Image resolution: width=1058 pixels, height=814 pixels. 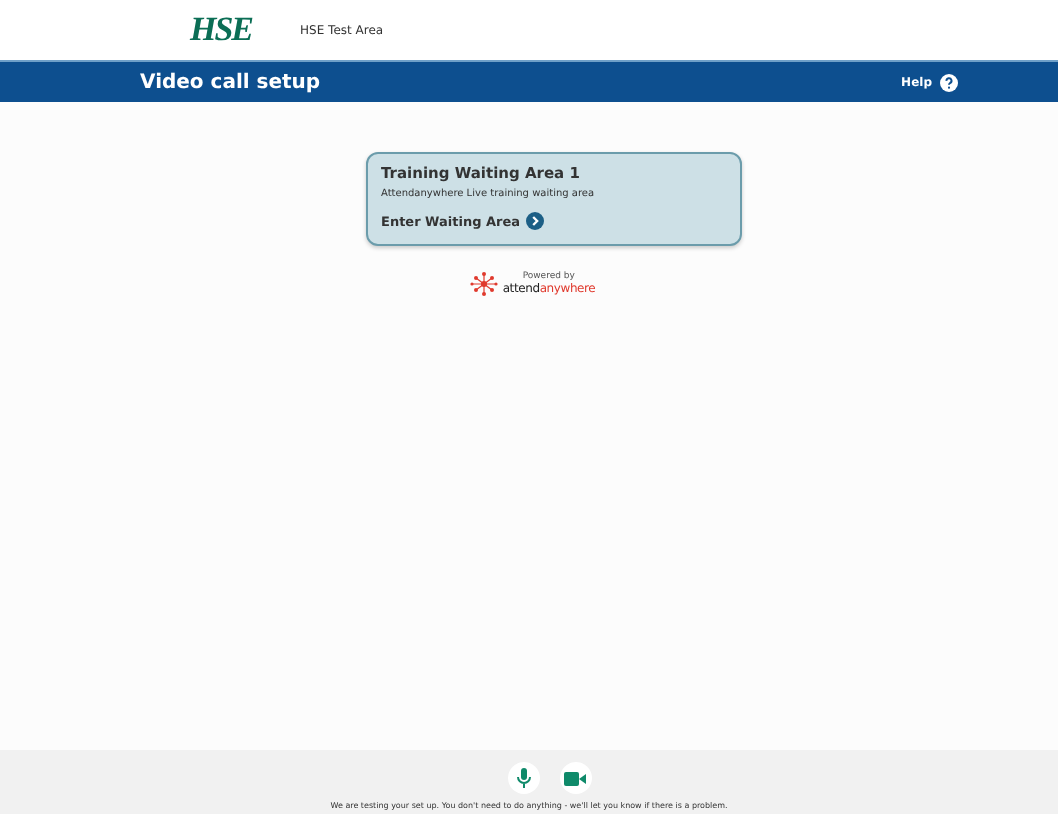 What do you see at coordinates (230, 82) in the screenshot?
I see `page-title: Video call setup` at bounding box center [230, 82].